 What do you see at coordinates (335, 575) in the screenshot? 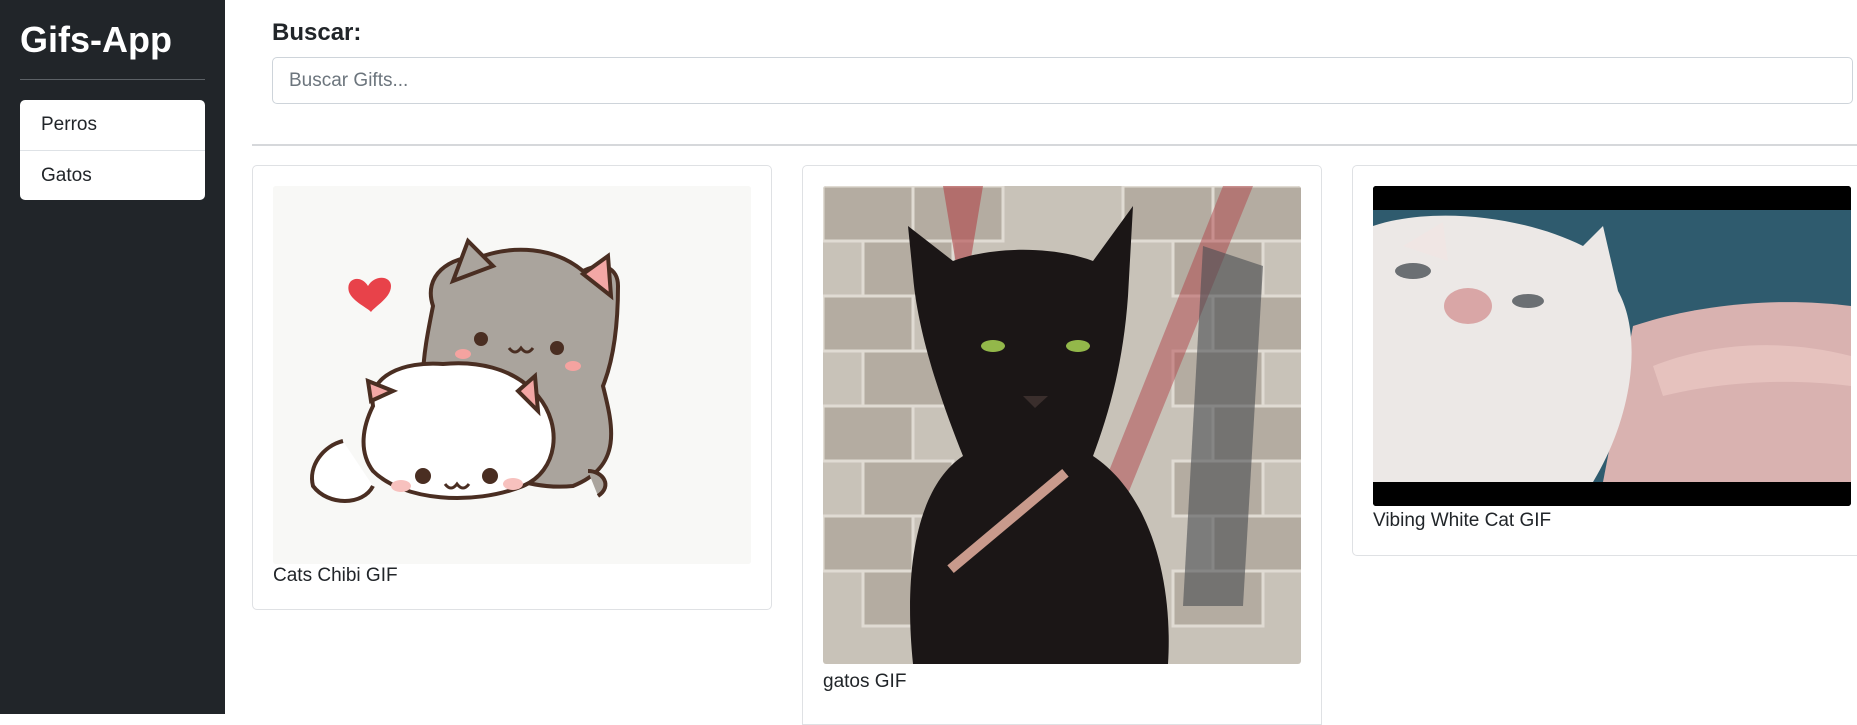
I see `gif-title: Cats Chibi GIF` at bounding box center [335, 575].